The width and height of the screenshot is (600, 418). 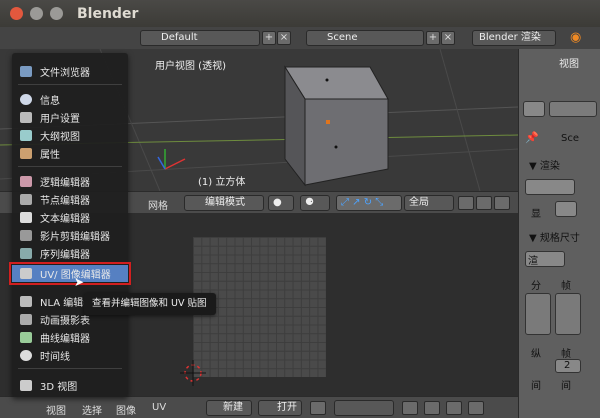 What do you see at coordinates (158, 204) in the screenshot?
I see `mesh-menu: 网格` at bounding box center [158, 204].